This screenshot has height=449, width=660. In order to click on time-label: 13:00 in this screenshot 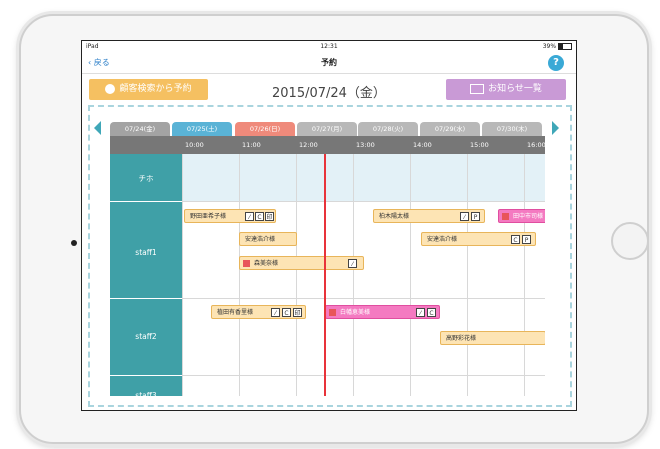, I will do `click(365, 145)`.